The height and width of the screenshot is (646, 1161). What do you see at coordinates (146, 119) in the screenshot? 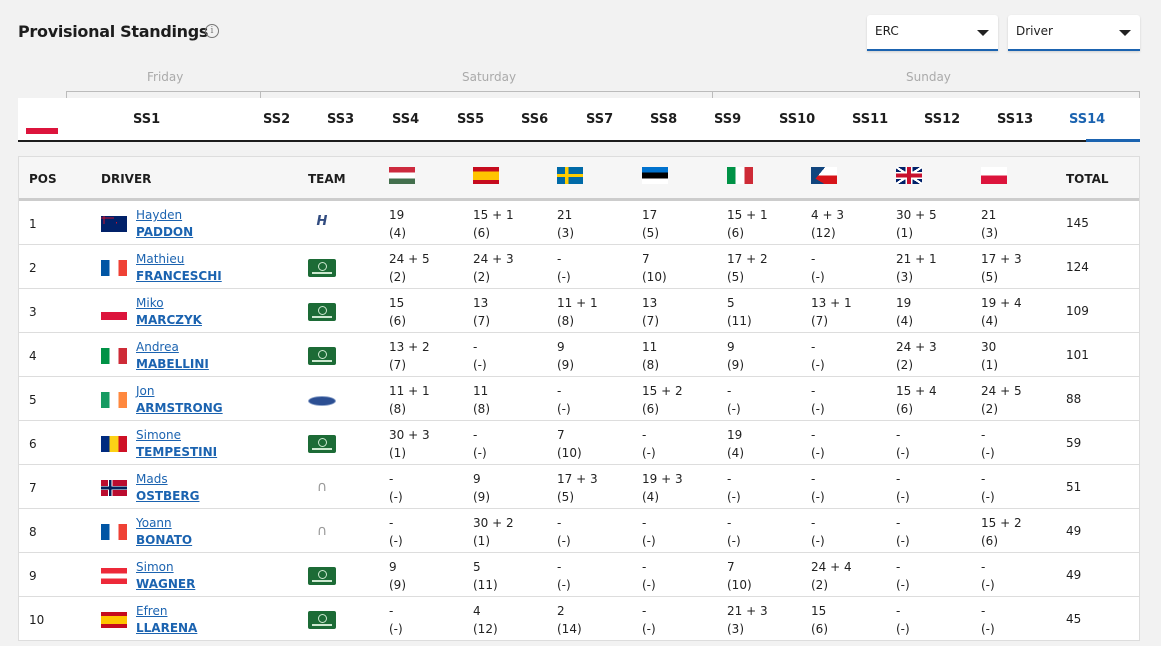
I see `tab-ss1: SS1` at bounding box center [146, 119].